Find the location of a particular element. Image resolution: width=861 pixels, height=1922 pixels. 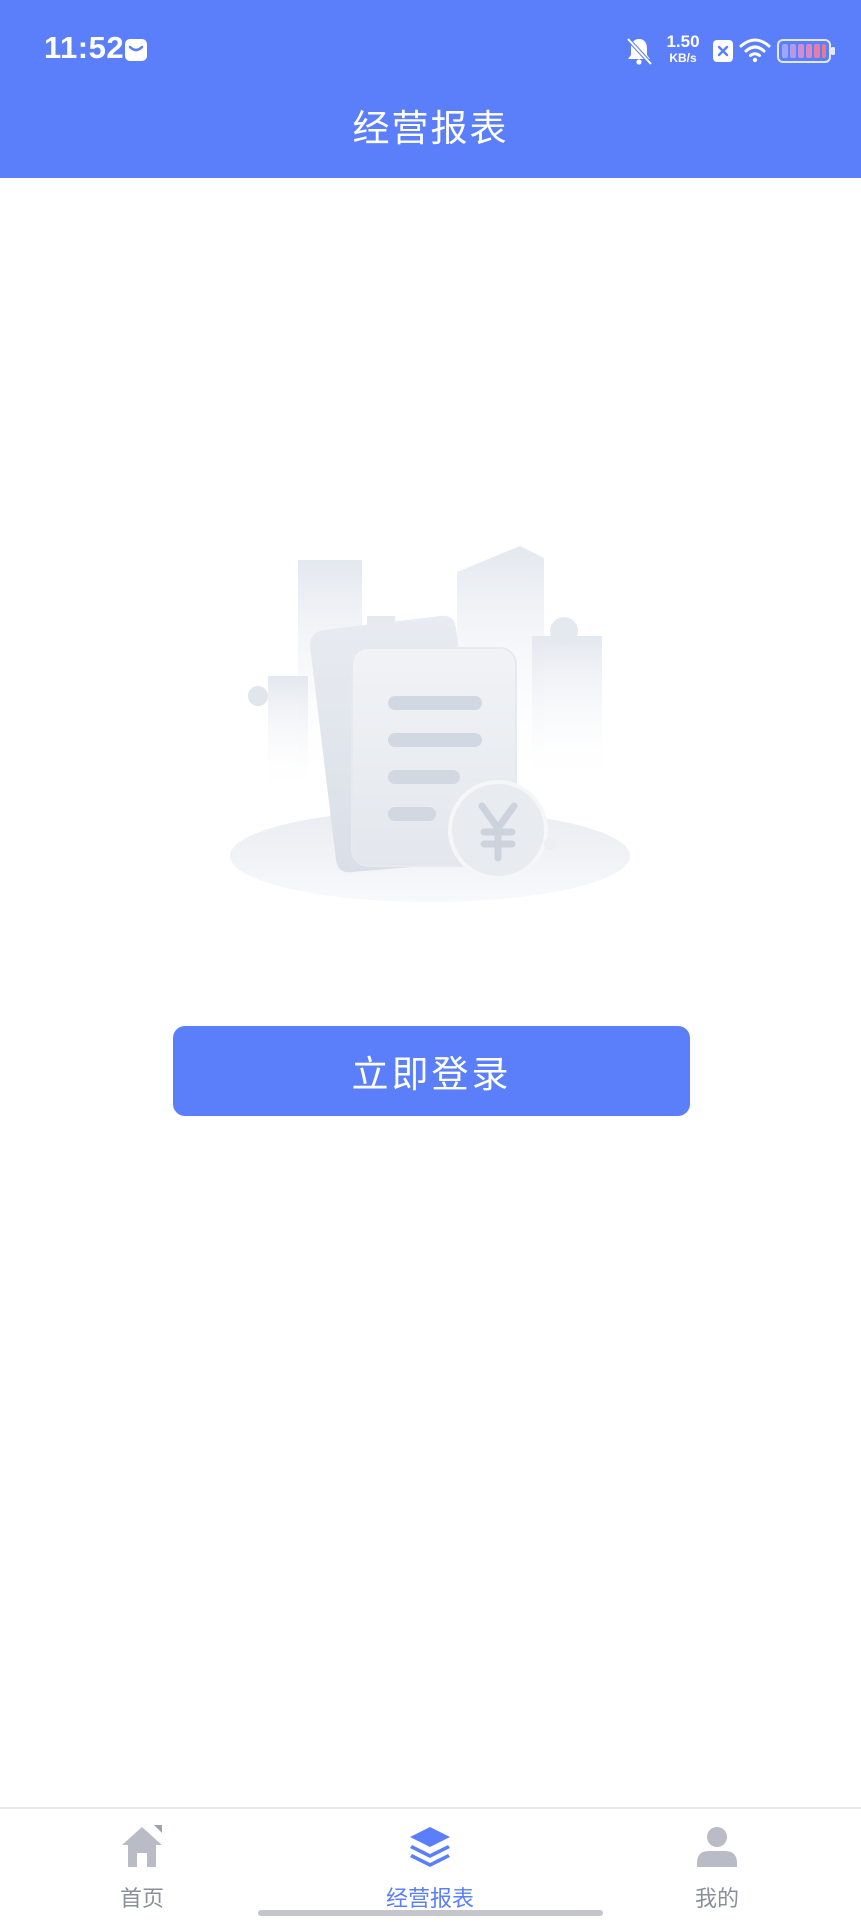

tab-business-report: 经营报表 is located at coordinates (430, 1865).